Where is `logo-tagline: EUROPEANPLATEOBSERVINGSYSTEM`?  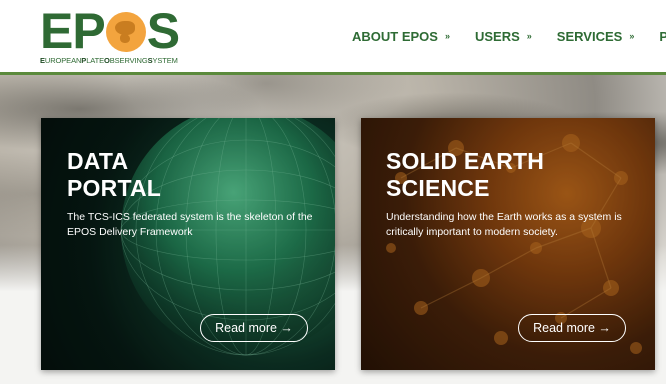 logo-tagline: EUROPEANPLATEOBSERVINGSYSTEM is located at coordinates (109, 60).